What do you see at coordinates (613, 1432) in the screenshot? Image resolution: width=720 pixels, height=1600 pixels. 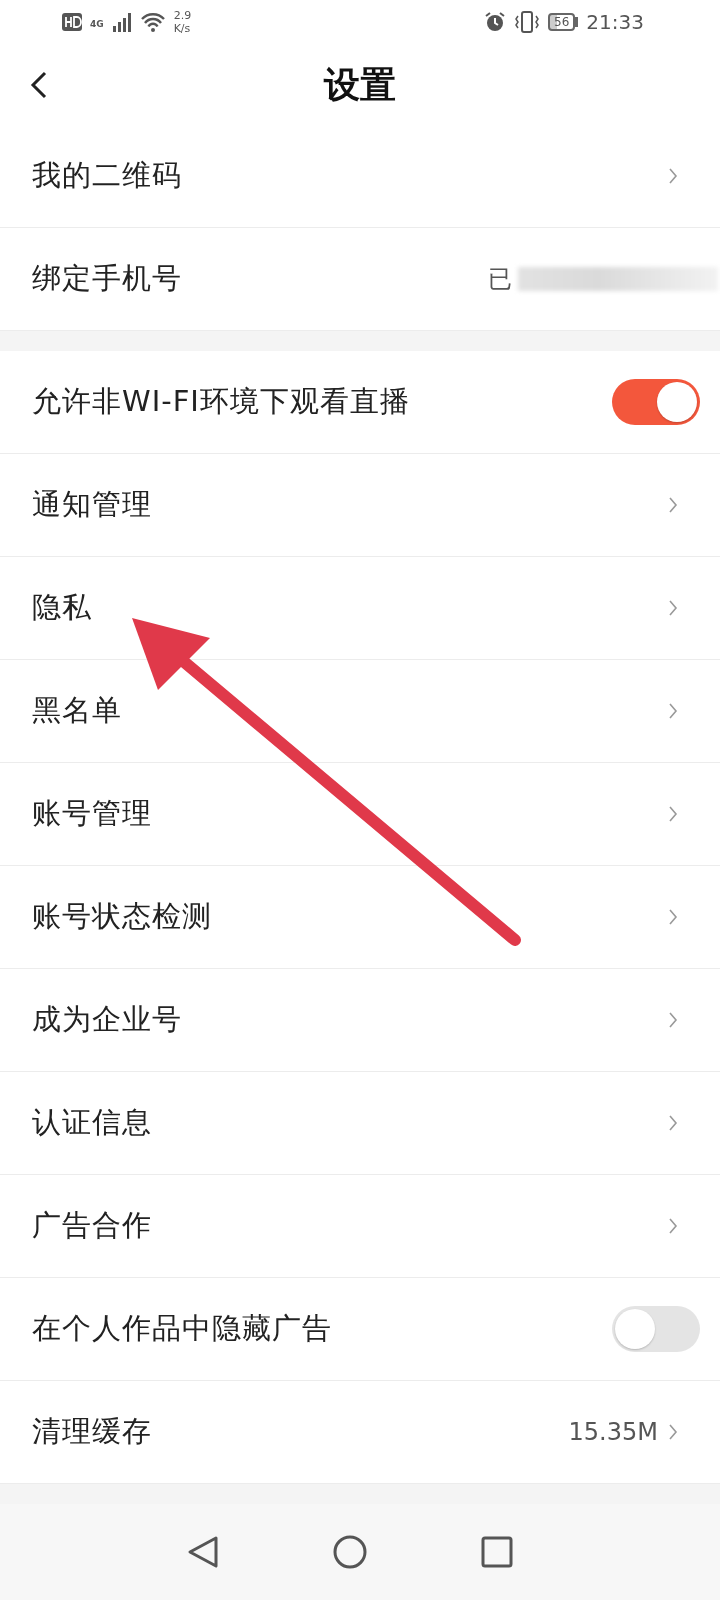 I see `row-value: 15.35M` at bounding box center [613, 1432].